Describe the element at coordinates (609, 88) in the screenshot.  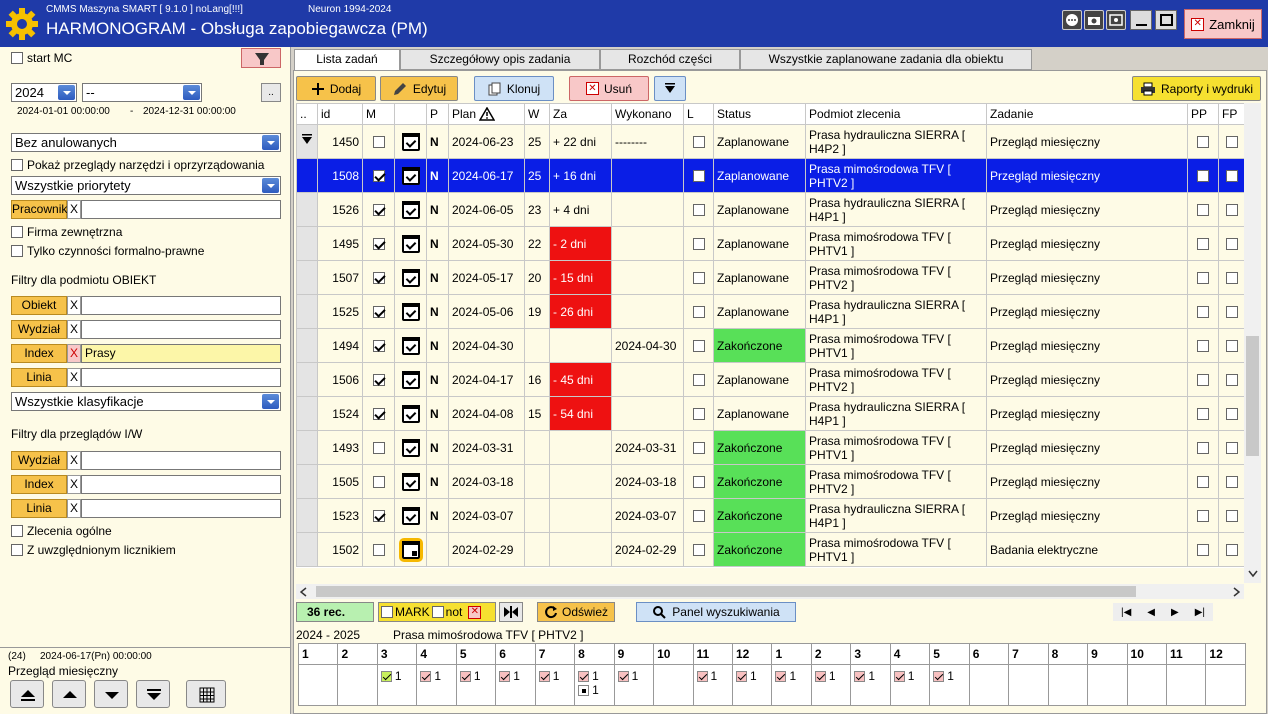
I see `delete-button: ✕ Usuń` at that location.